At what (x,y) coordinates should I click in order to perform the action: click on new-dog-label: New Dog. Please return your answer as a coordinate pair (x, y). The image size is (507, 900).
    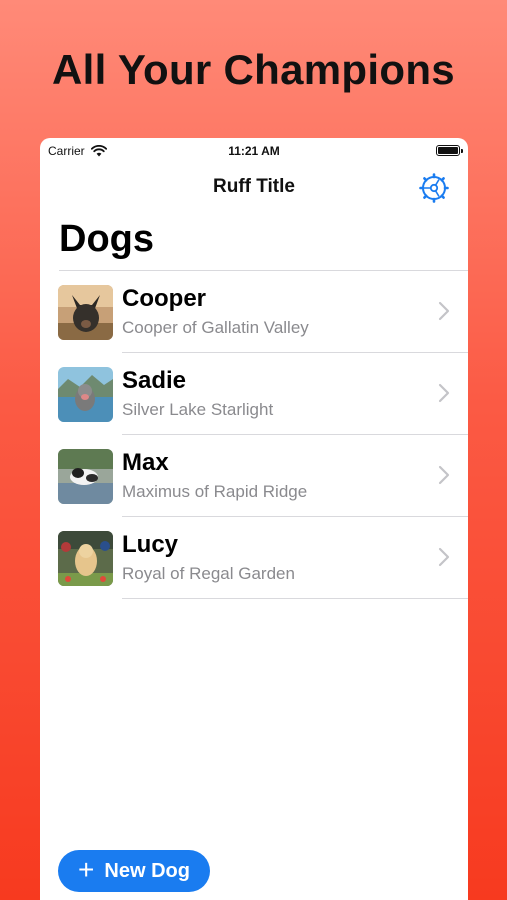
    Looking at the image, I should click on (147, 870).